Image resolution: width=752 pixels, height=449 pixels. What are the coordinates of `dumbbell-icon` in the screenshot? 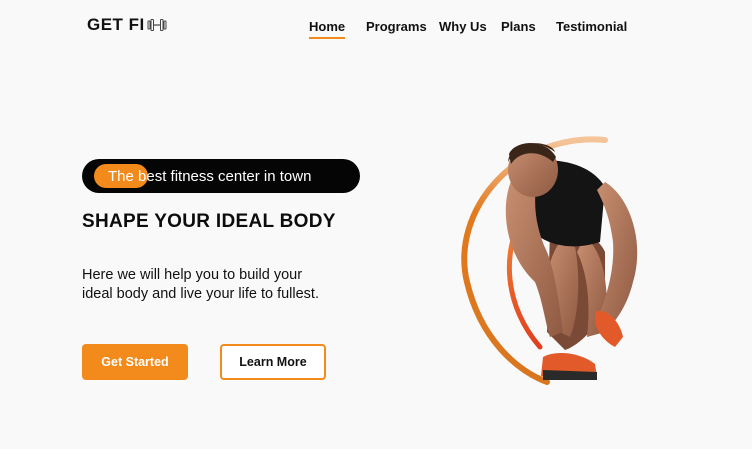 It's located at (157, 25).